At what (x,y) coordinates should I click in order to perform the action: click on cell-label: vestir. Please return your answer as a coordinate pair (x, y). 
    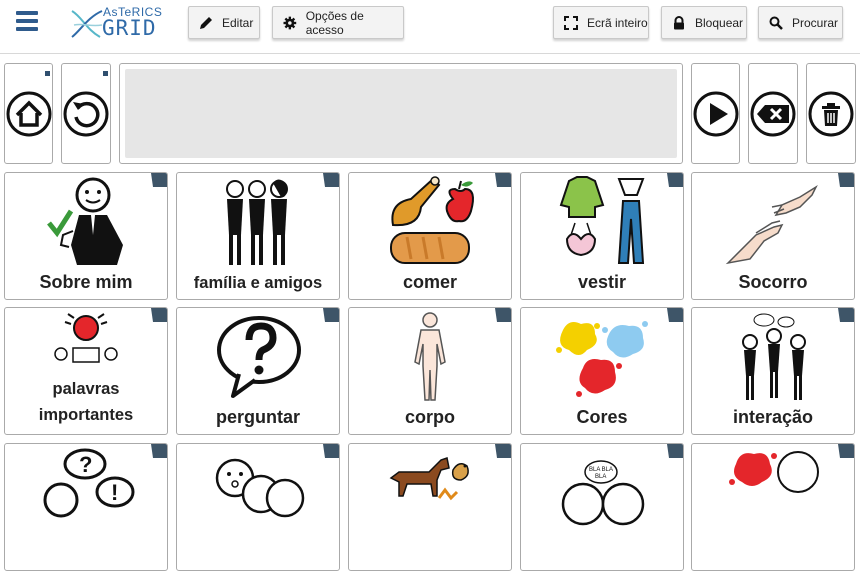
    Looking at the image, I should click on (602, 282).